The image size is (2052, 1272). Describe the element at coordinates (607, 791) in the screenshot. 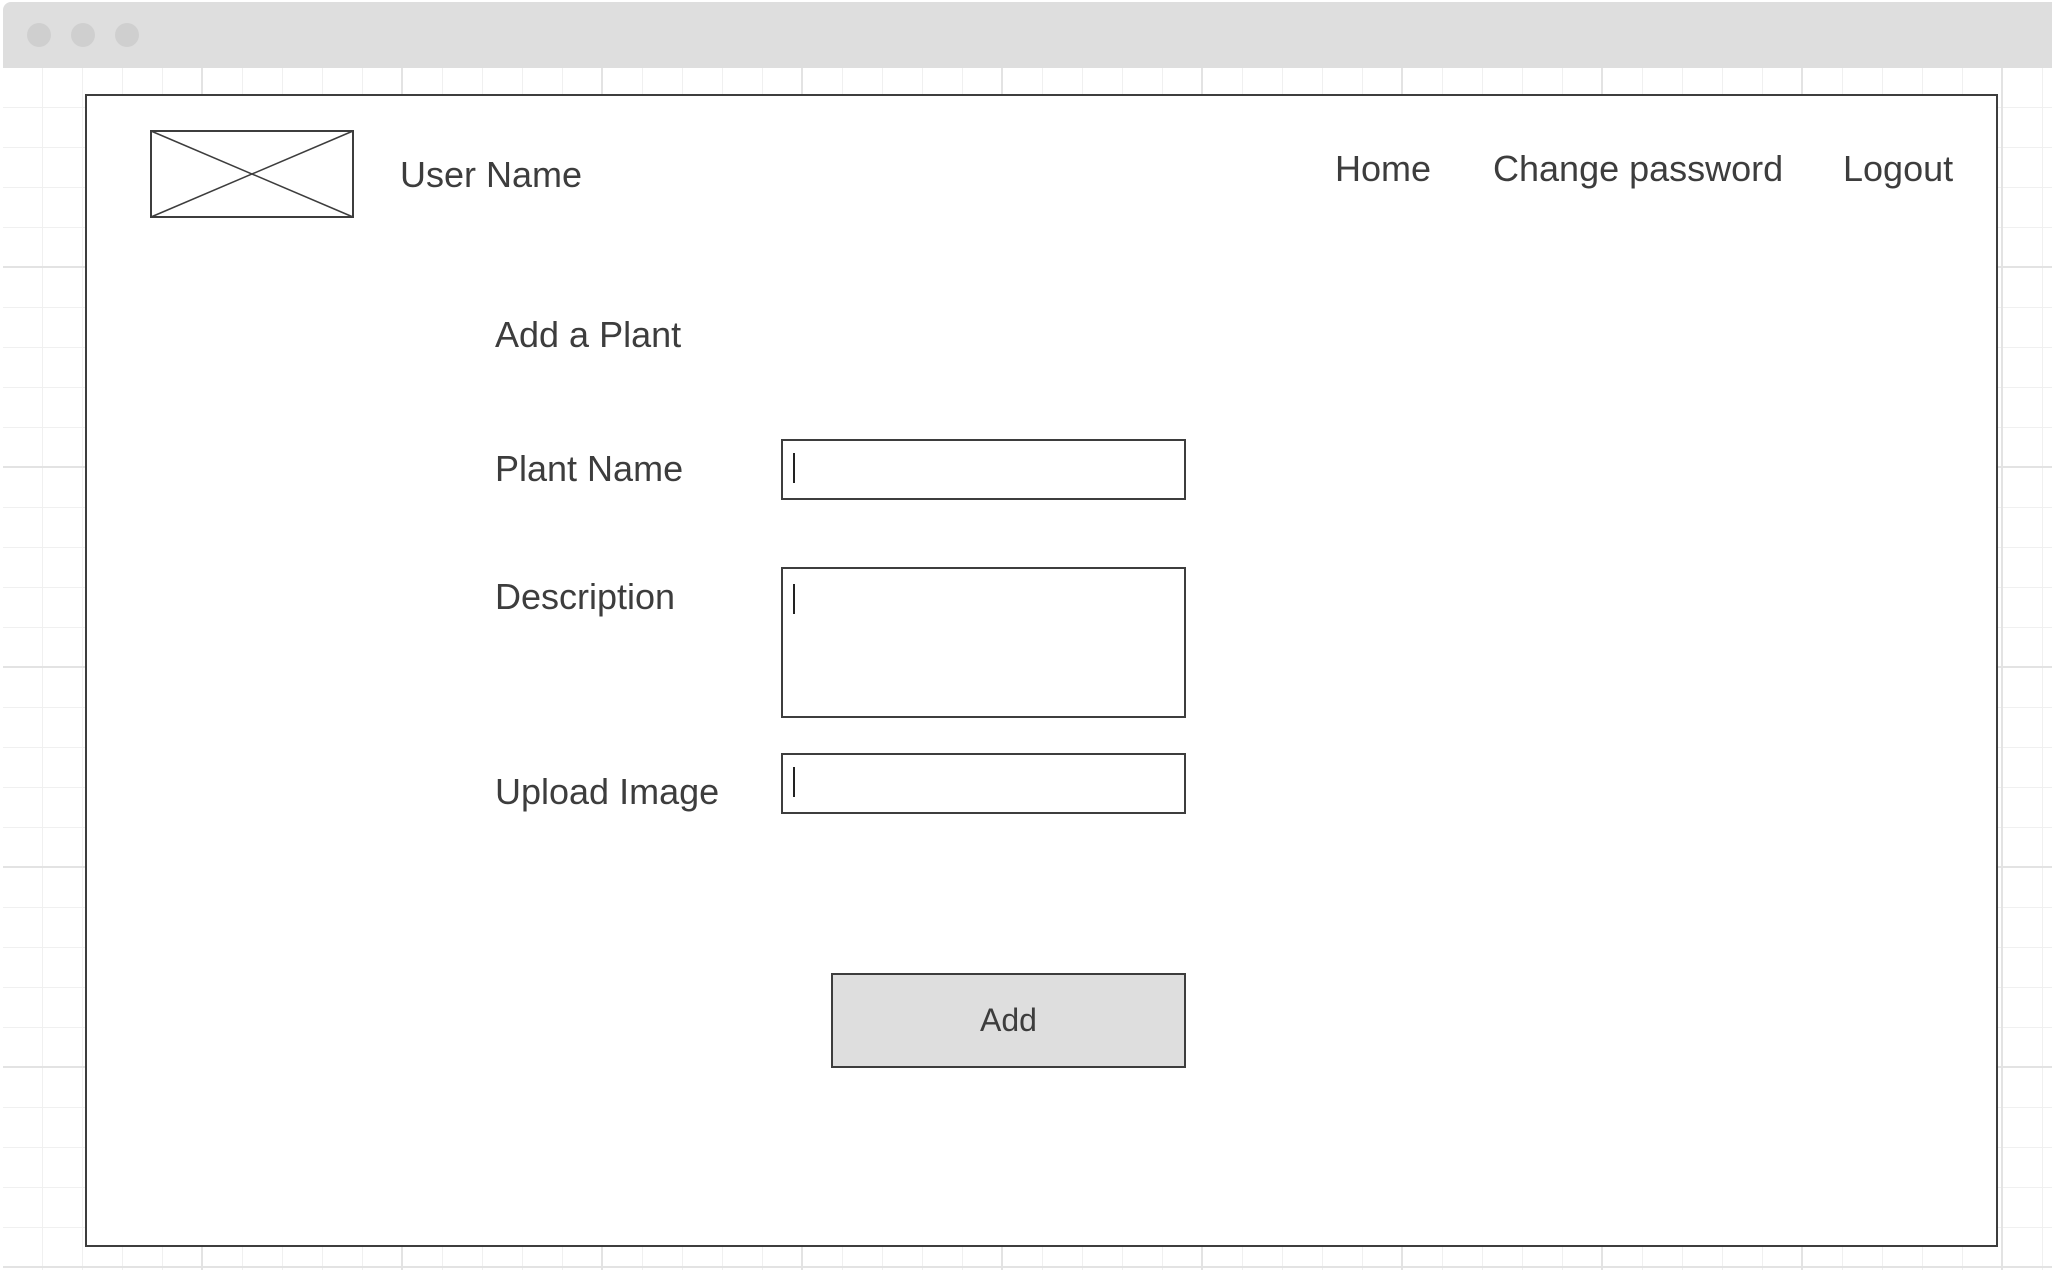

I see `upload-image-label: Upload Image` at that location.